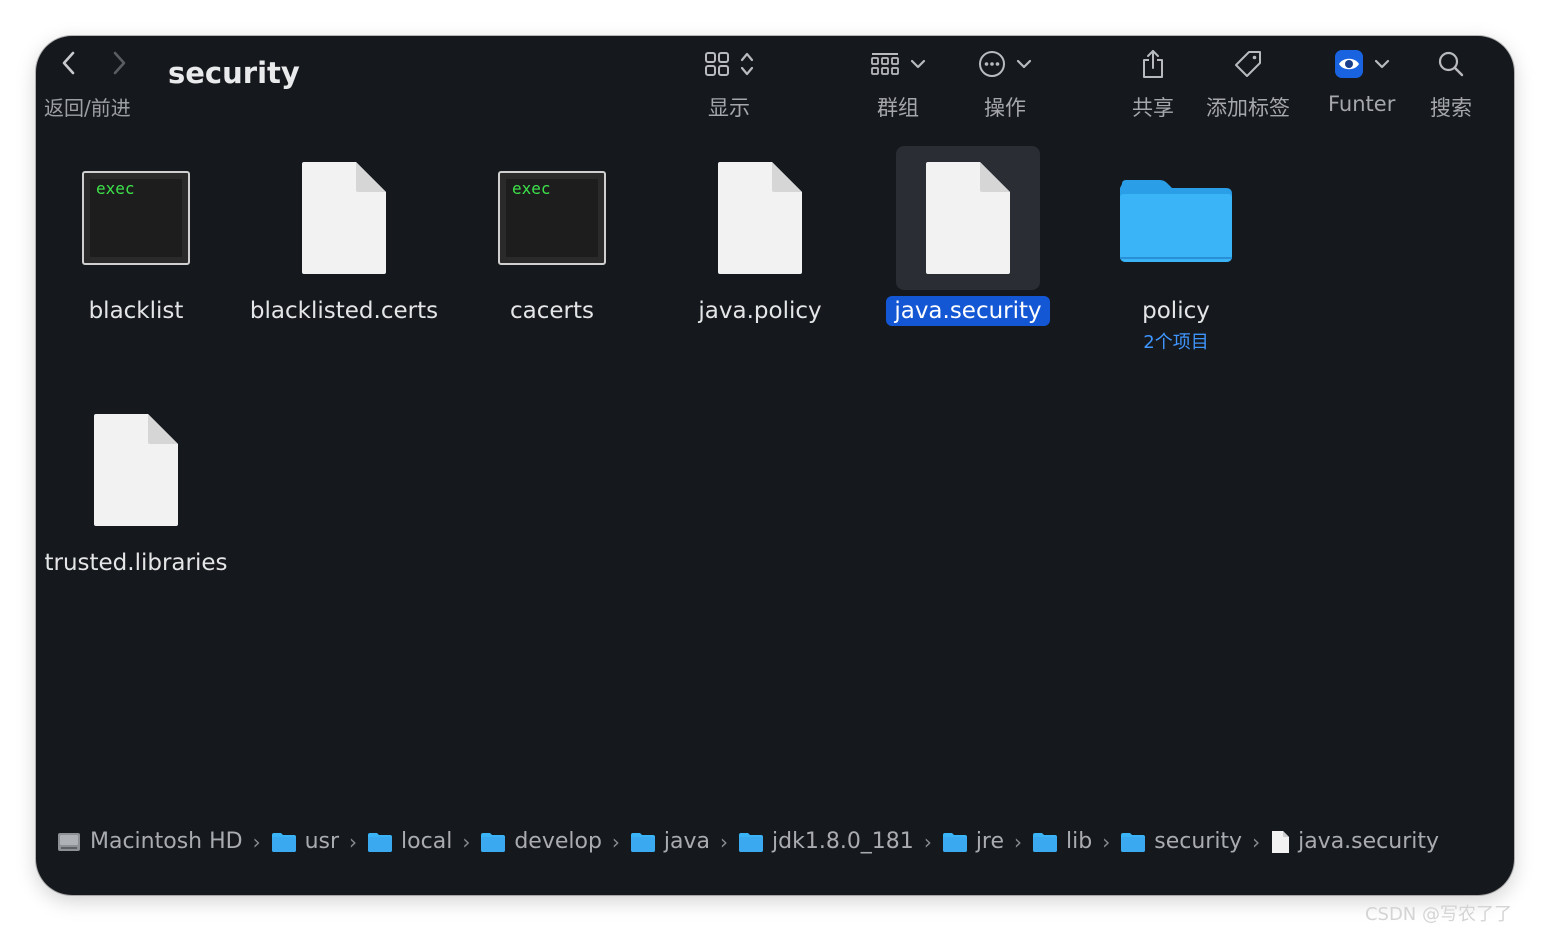 The image size is (1550, 932). I want to click on crumb-jre: jre, so click(973, 841).